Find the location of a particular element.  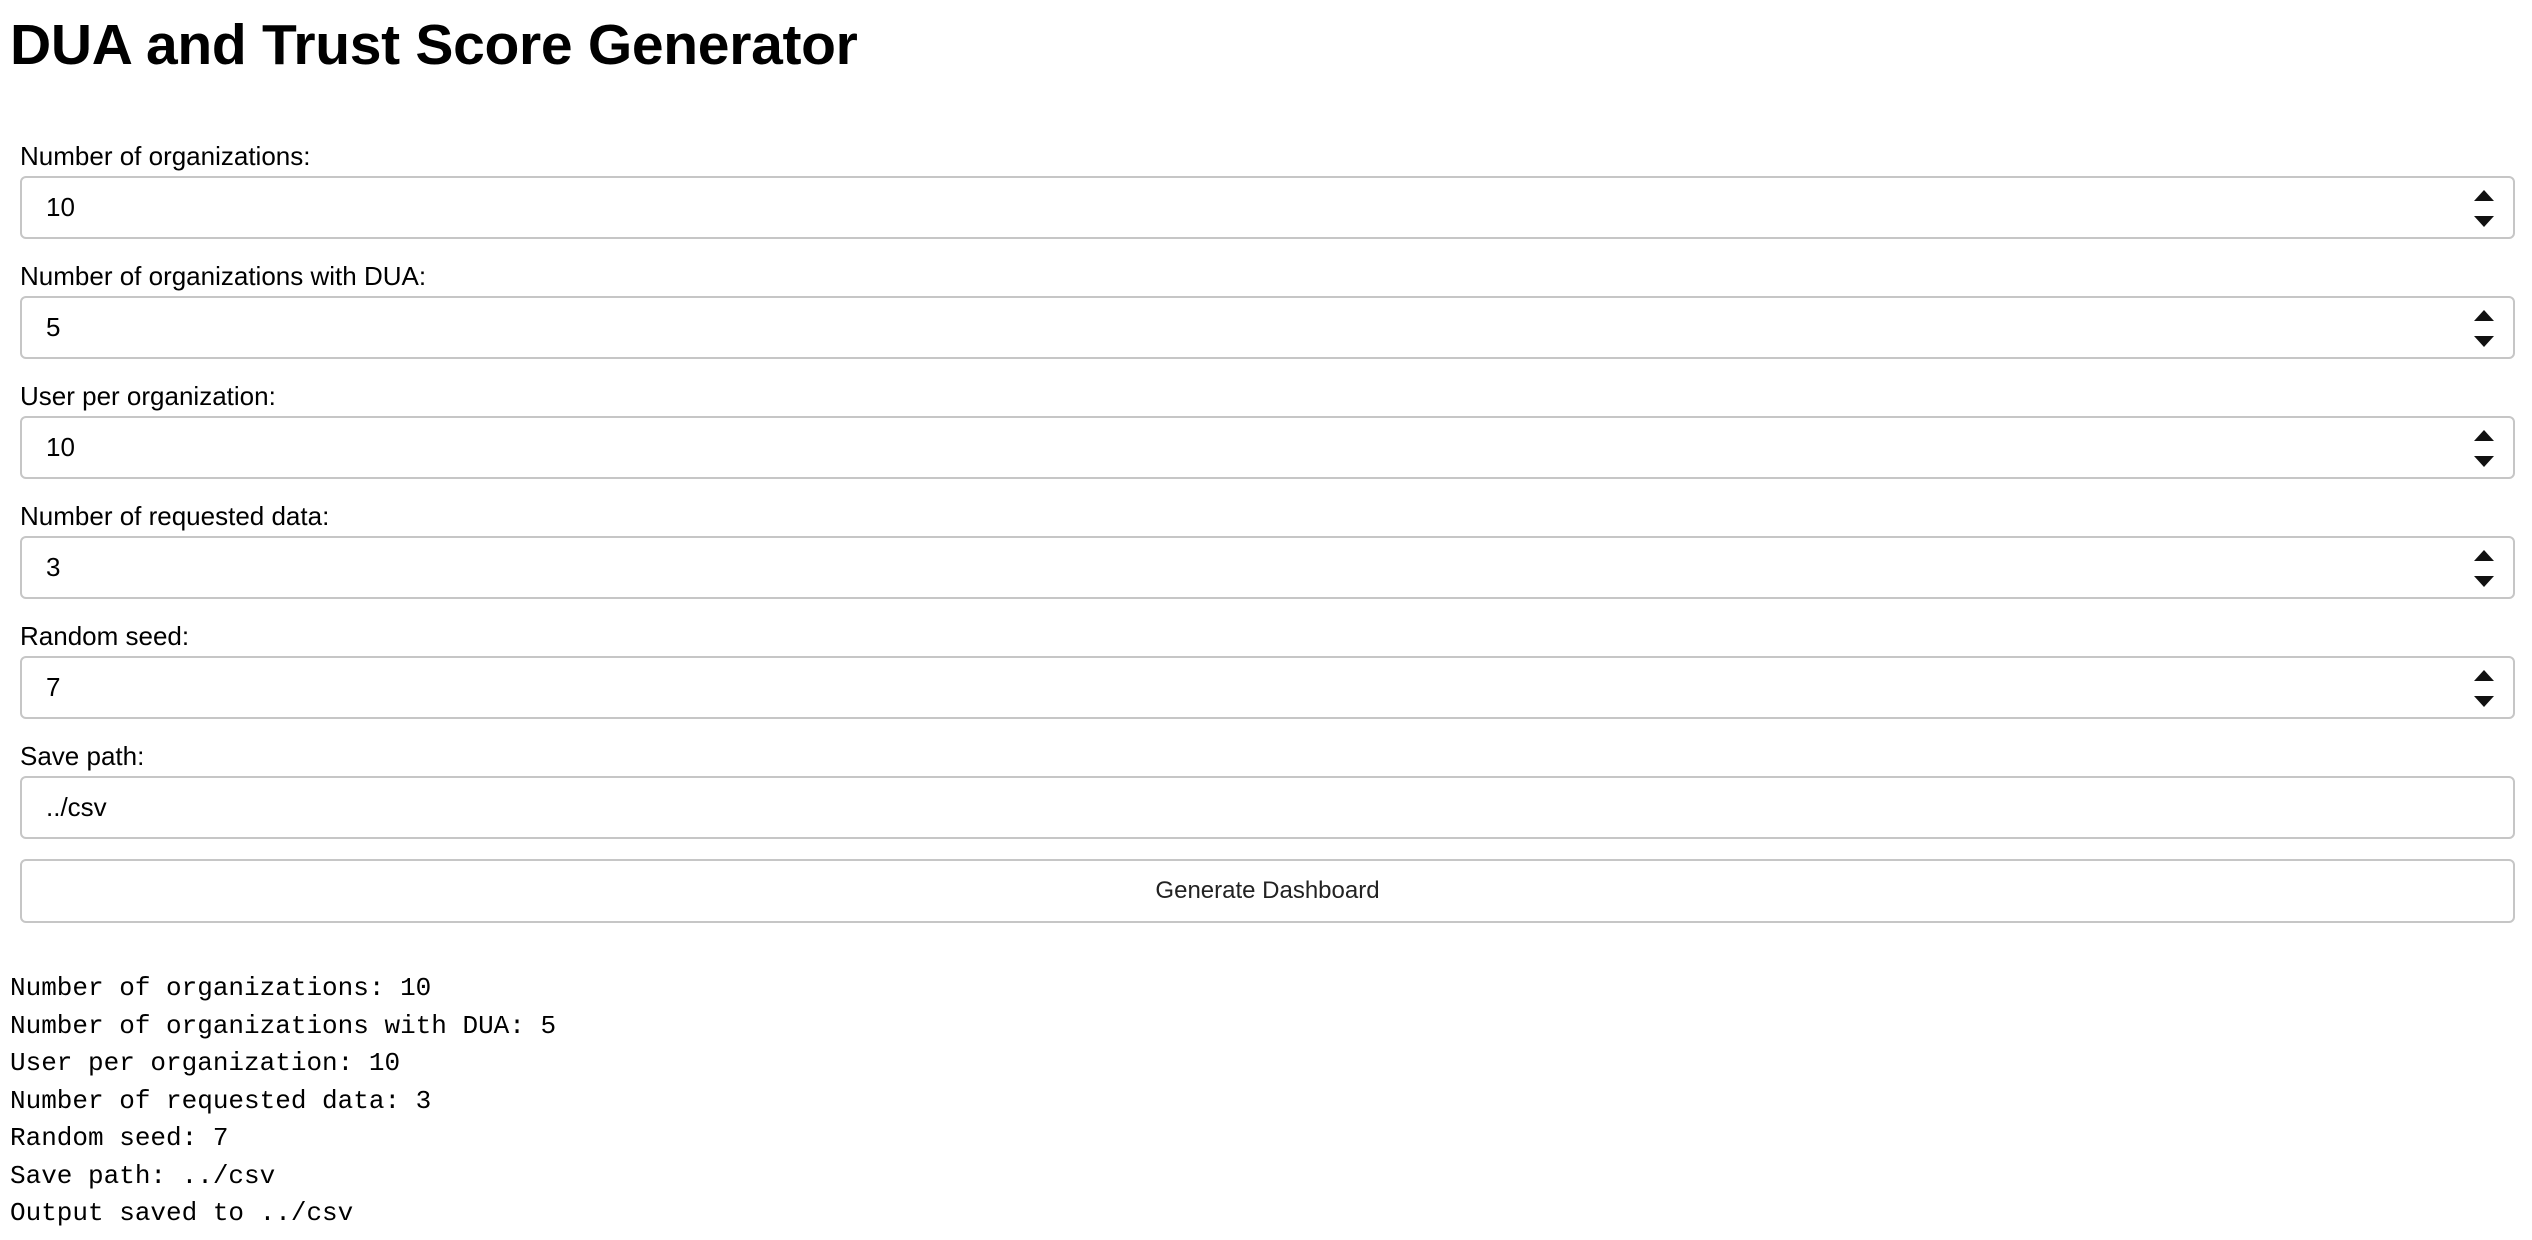

num-orgs-box is located at coordinates (1267, 207).